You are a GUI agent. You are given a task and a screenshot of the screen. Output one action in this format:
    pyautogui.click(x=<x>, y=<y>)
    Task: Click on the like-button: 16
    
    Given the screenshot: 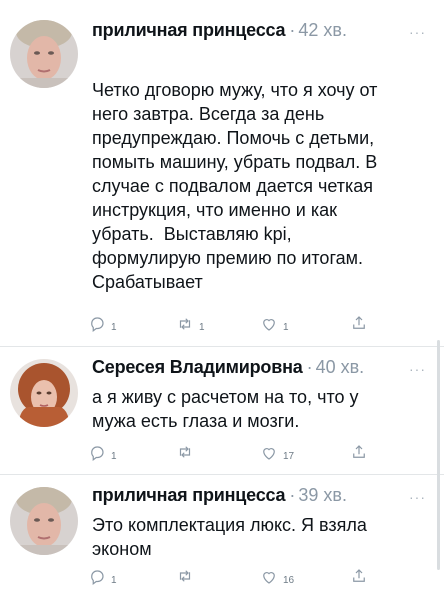 What is the action you would take?
    pyautogui.click(x=277, y=576)
    